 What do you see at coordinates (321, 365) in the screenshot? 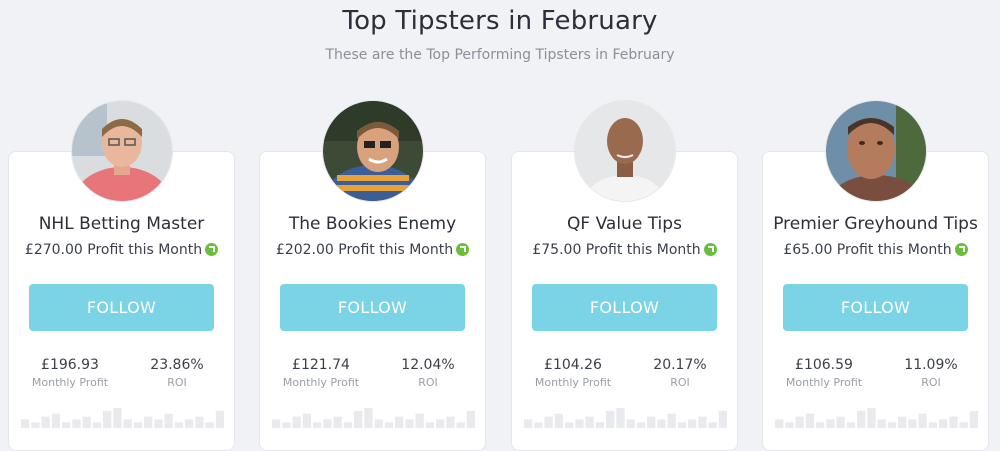
I see `monthly-profit-value: £121.74` at bounding box center [321, 365].